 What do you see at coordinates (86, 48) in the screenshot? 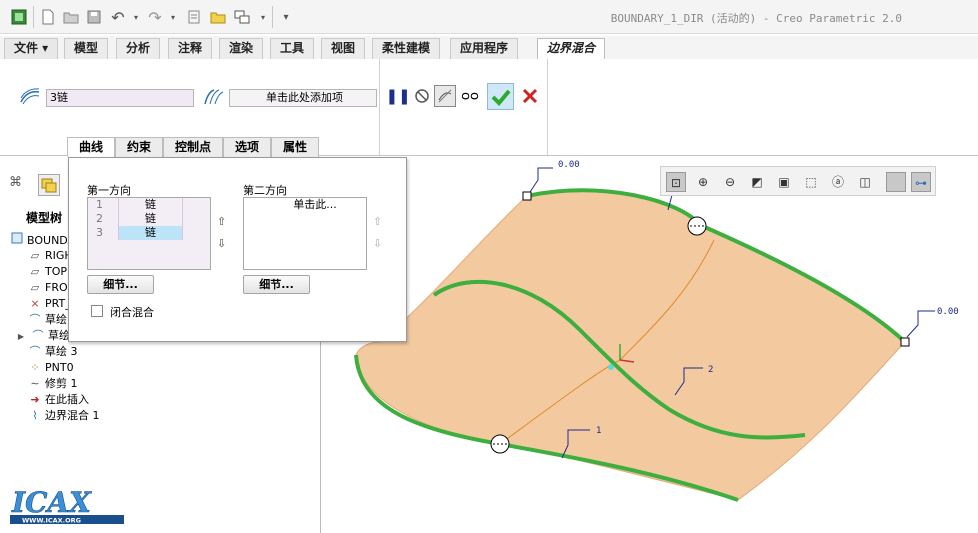
I see `tab-model: 模型` at bounding box center [86, 48].